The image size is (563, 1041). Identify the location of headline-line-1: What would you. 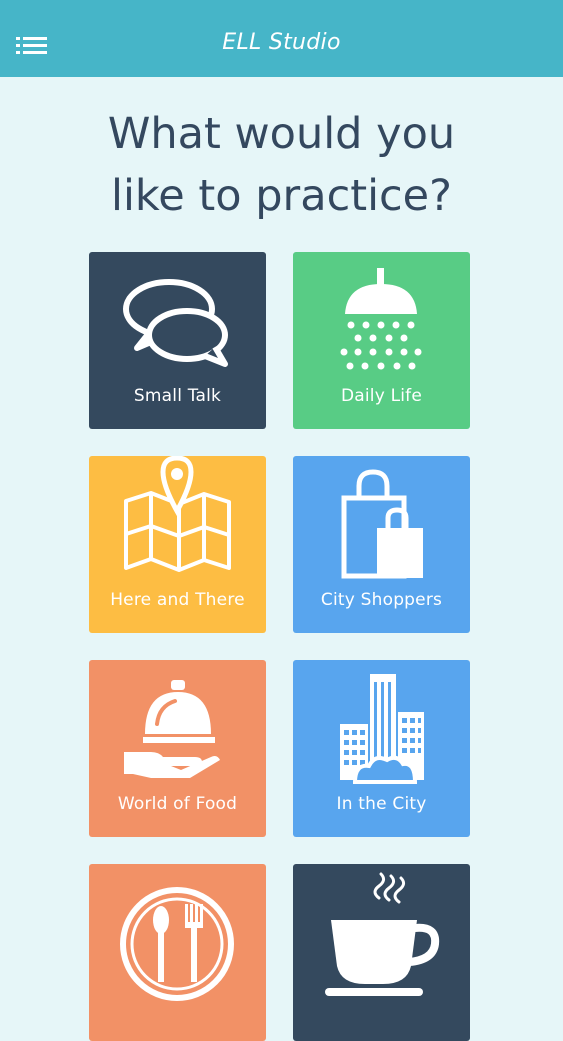
(281, 134).